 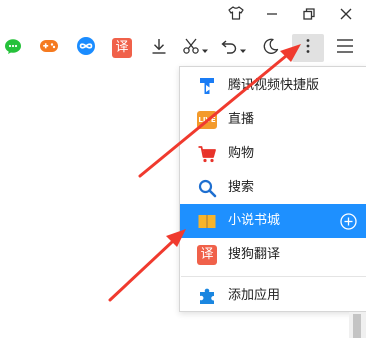 I want to click on undo-button, so click(x=233, y=48).